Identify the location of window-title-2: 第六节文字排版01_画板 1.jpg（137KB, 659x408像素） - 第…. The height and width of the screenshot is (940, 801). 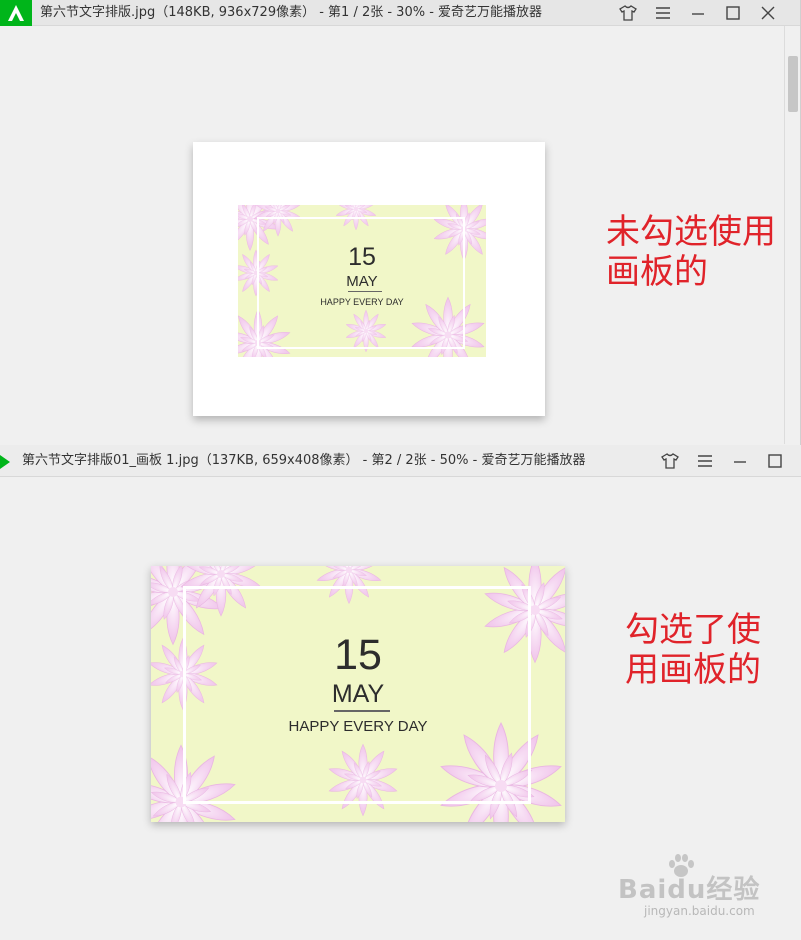
(304, 460).